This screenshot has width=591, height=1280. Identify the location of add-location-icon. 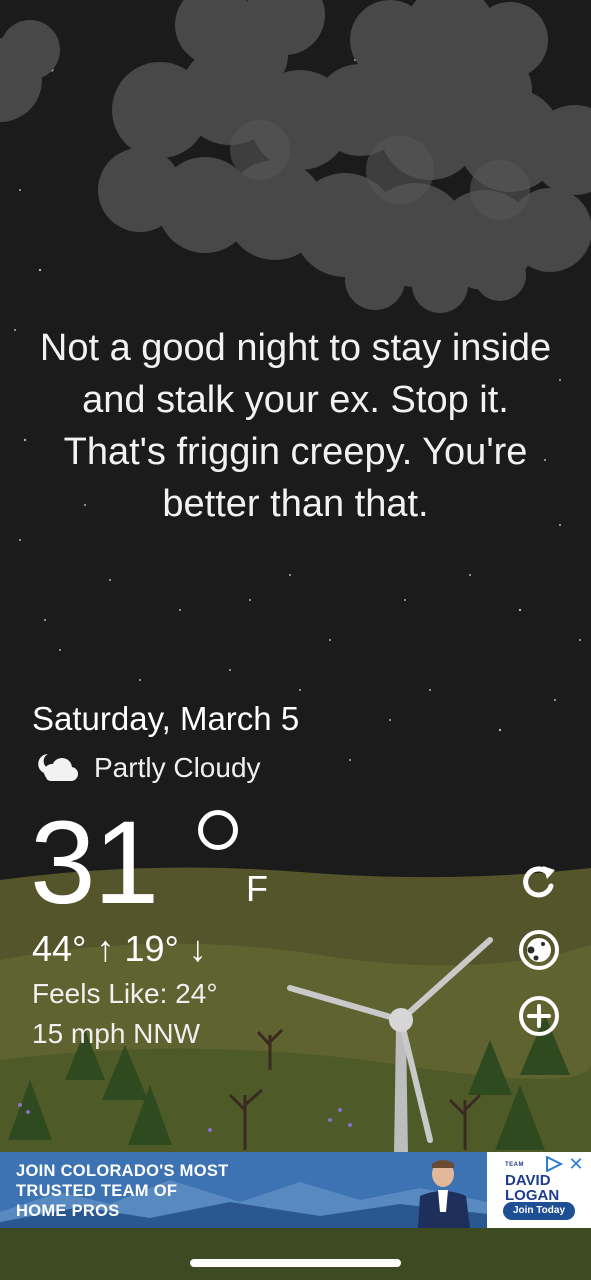
(539, 1016).